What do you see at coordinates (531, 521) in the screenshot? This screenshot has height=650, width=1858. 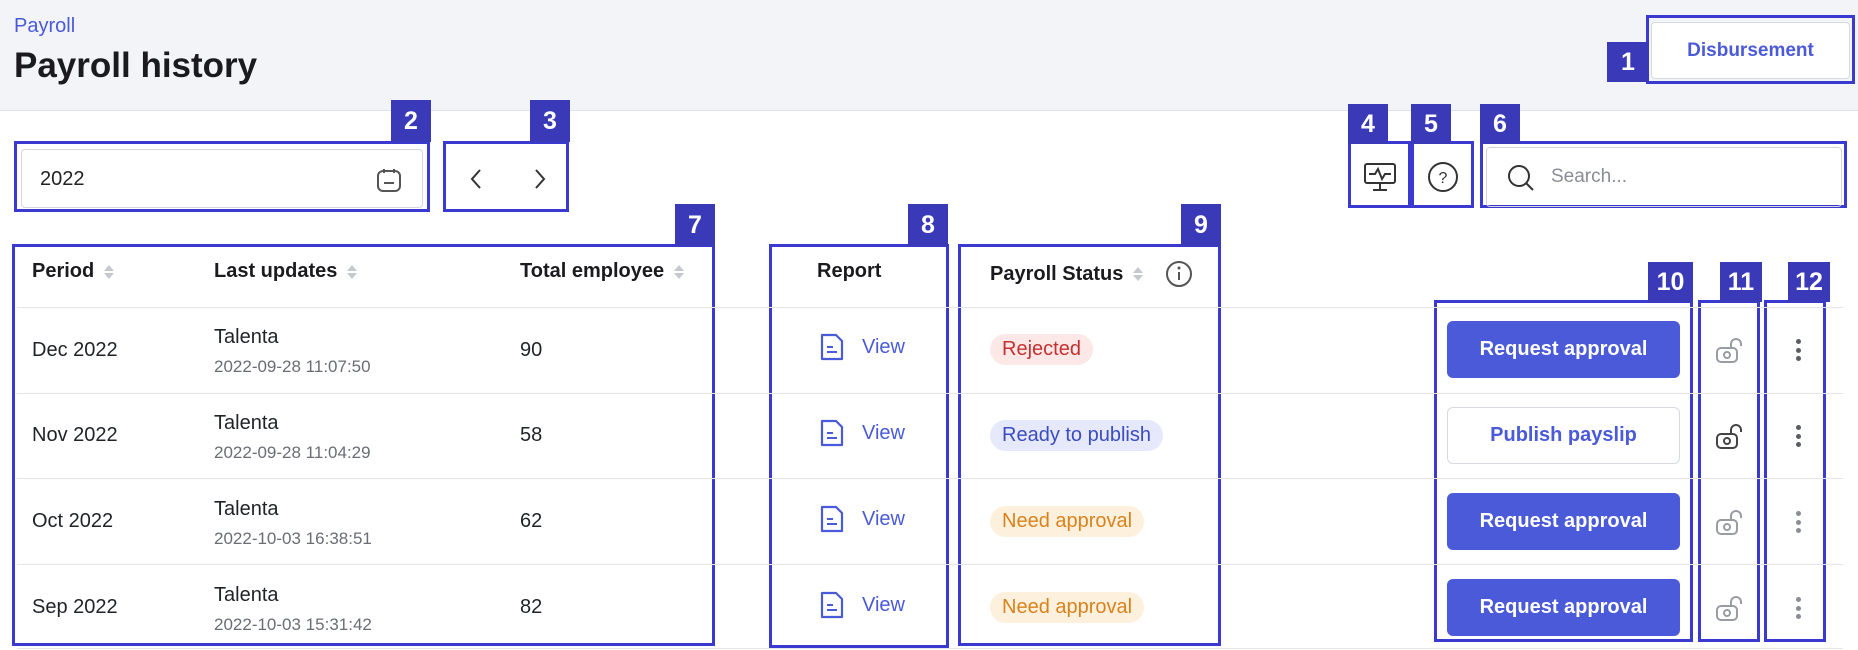 I see `total-employee-cell: 62` at bounding box center [531, 521].